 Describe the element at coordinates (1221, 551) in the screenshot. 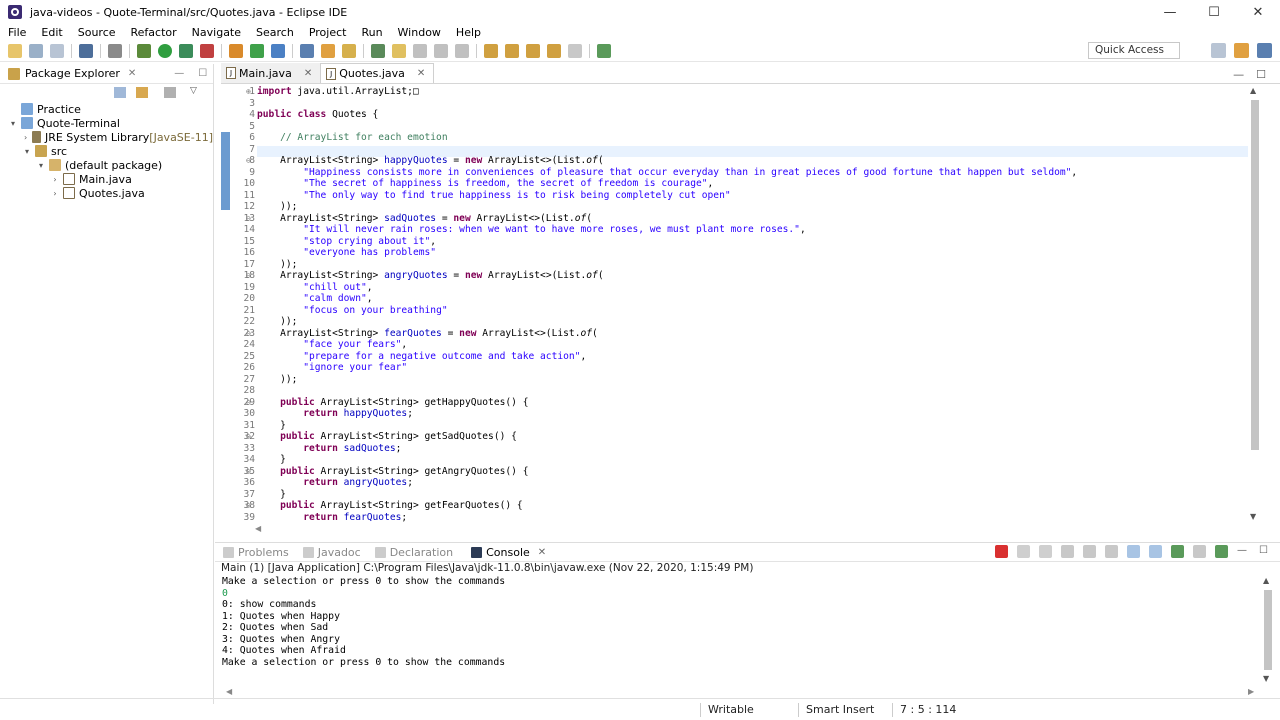

I see `open-console-icon` at that location.